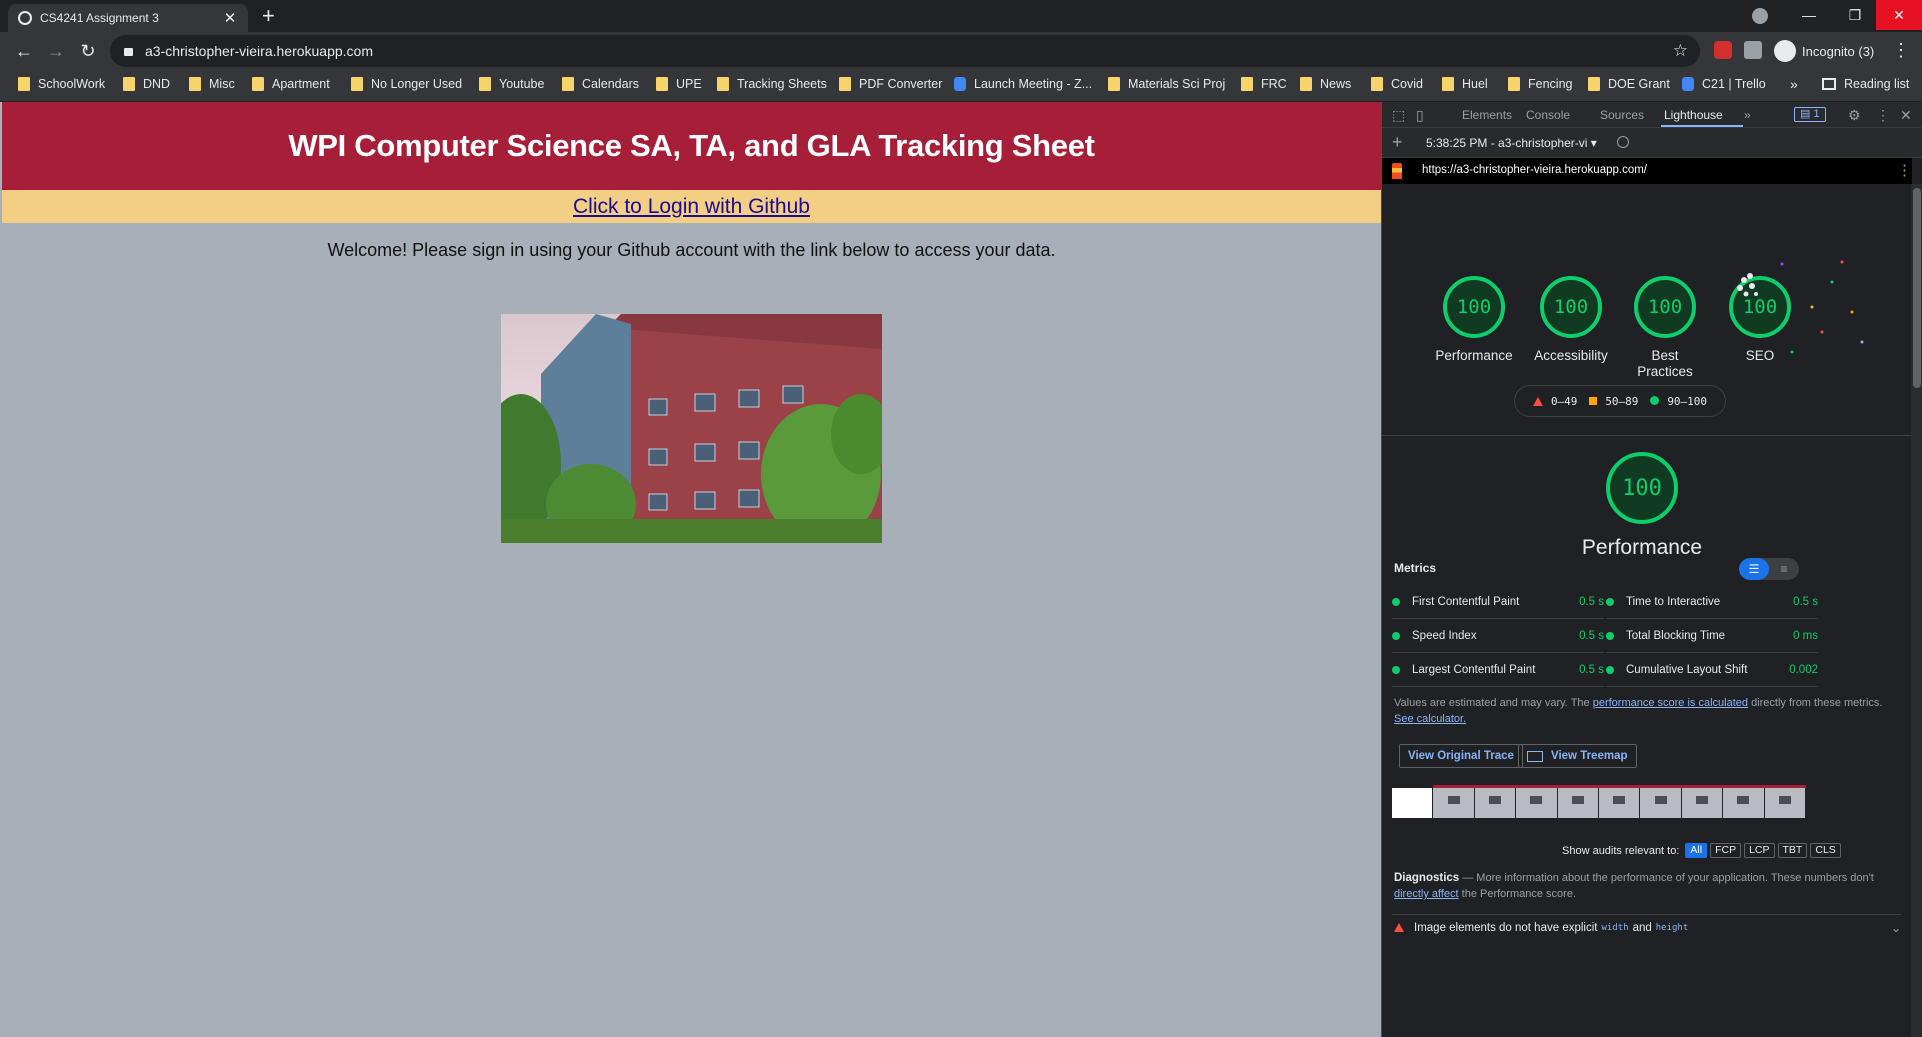 The height and width of the screenshot is (1037, 1922). Describe the element at coordinates (1901, 50) in the screenshot. I see `browser-menu-icon: ⋮` at that location.